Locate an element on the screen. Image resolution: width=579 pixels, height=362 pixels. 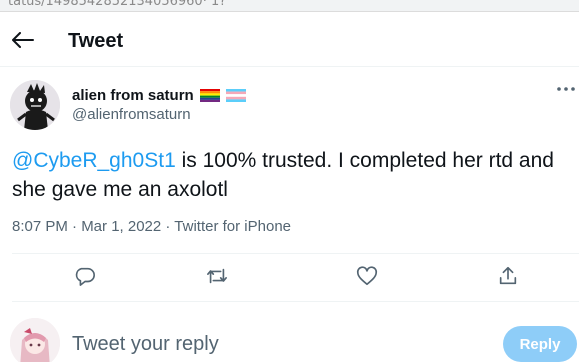
author-avatar is located at coordinates (35, 105).